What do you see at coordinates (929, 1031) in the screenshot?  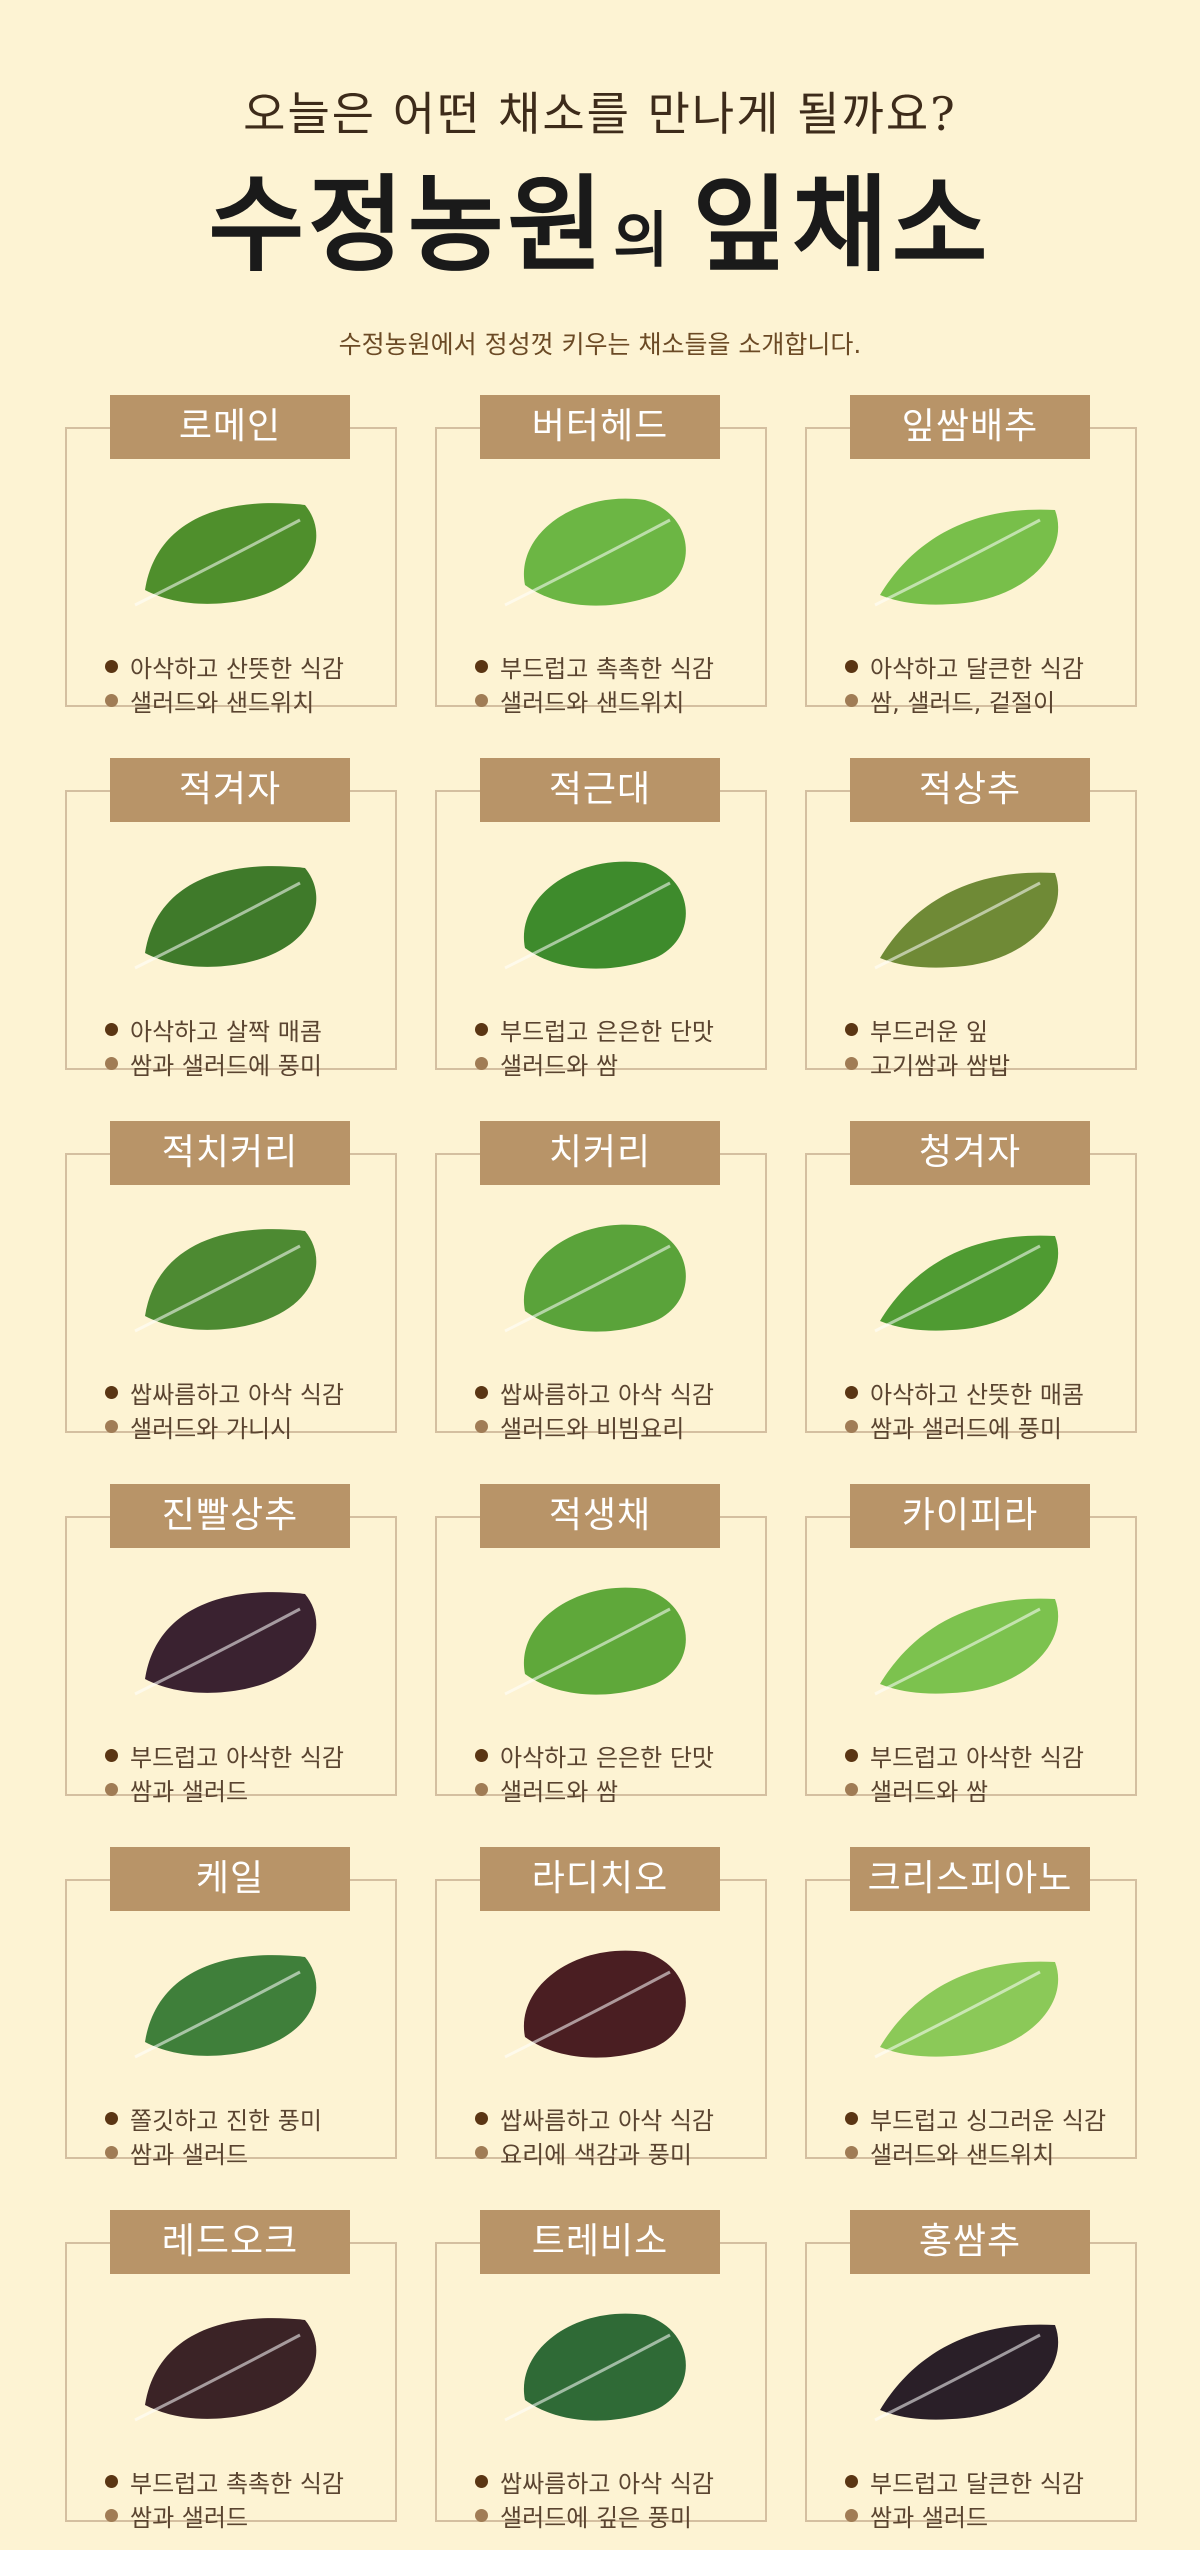 I see `description-text: 부드러운 잎` at bounding box center [929, 1031].